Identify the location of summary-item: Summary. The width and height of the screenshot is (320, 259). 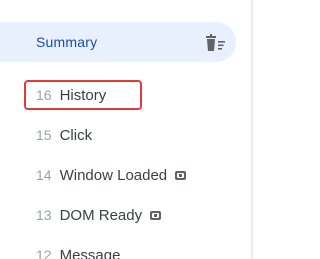
(118, 42).